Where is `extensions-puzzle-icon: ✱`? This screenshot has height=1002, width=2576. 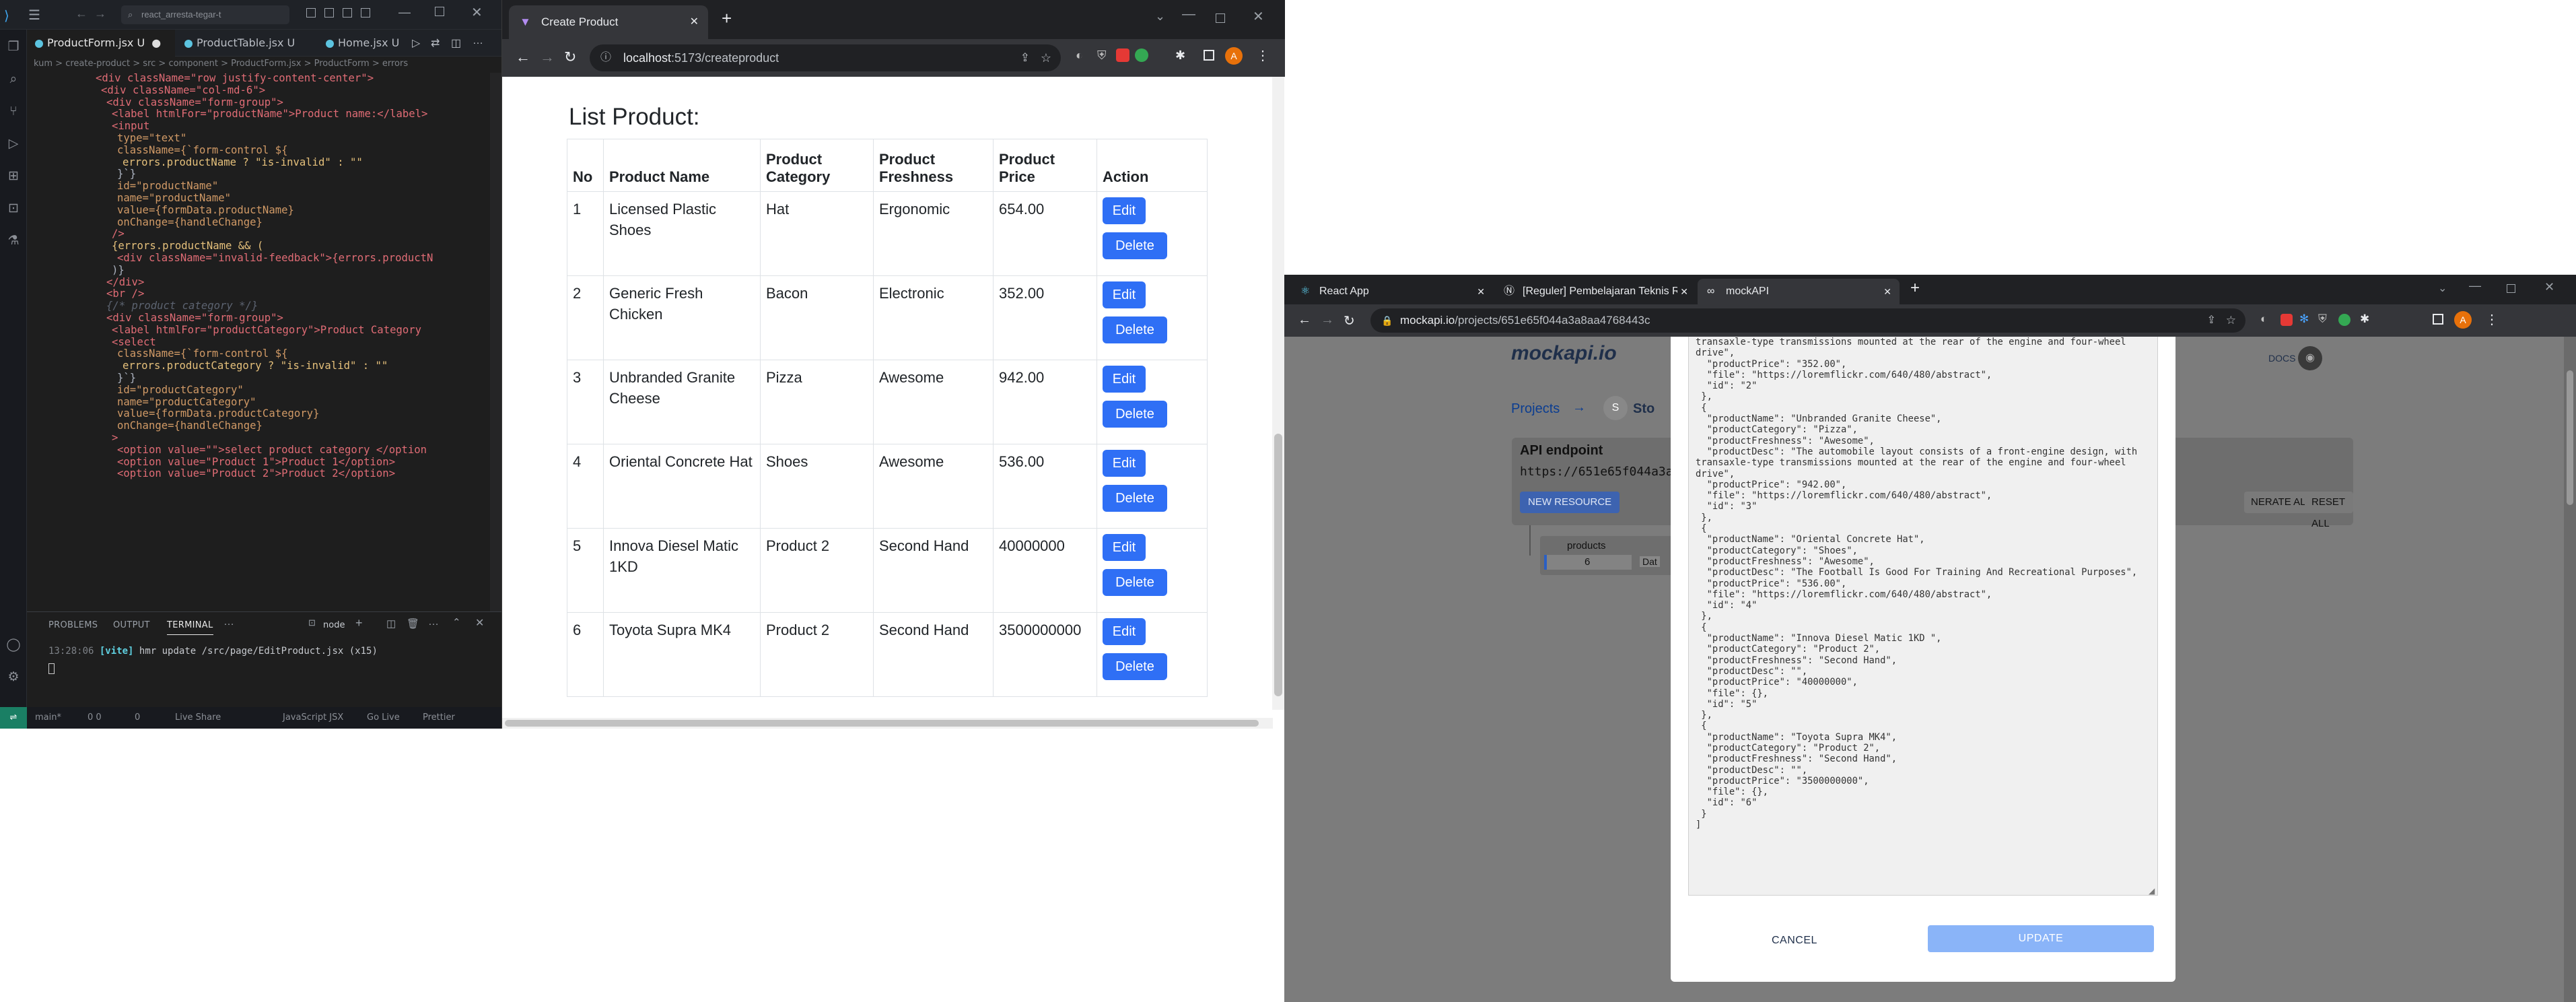
extensions-puzzle-icon: ✱ is located at coordinates (1180, 55).